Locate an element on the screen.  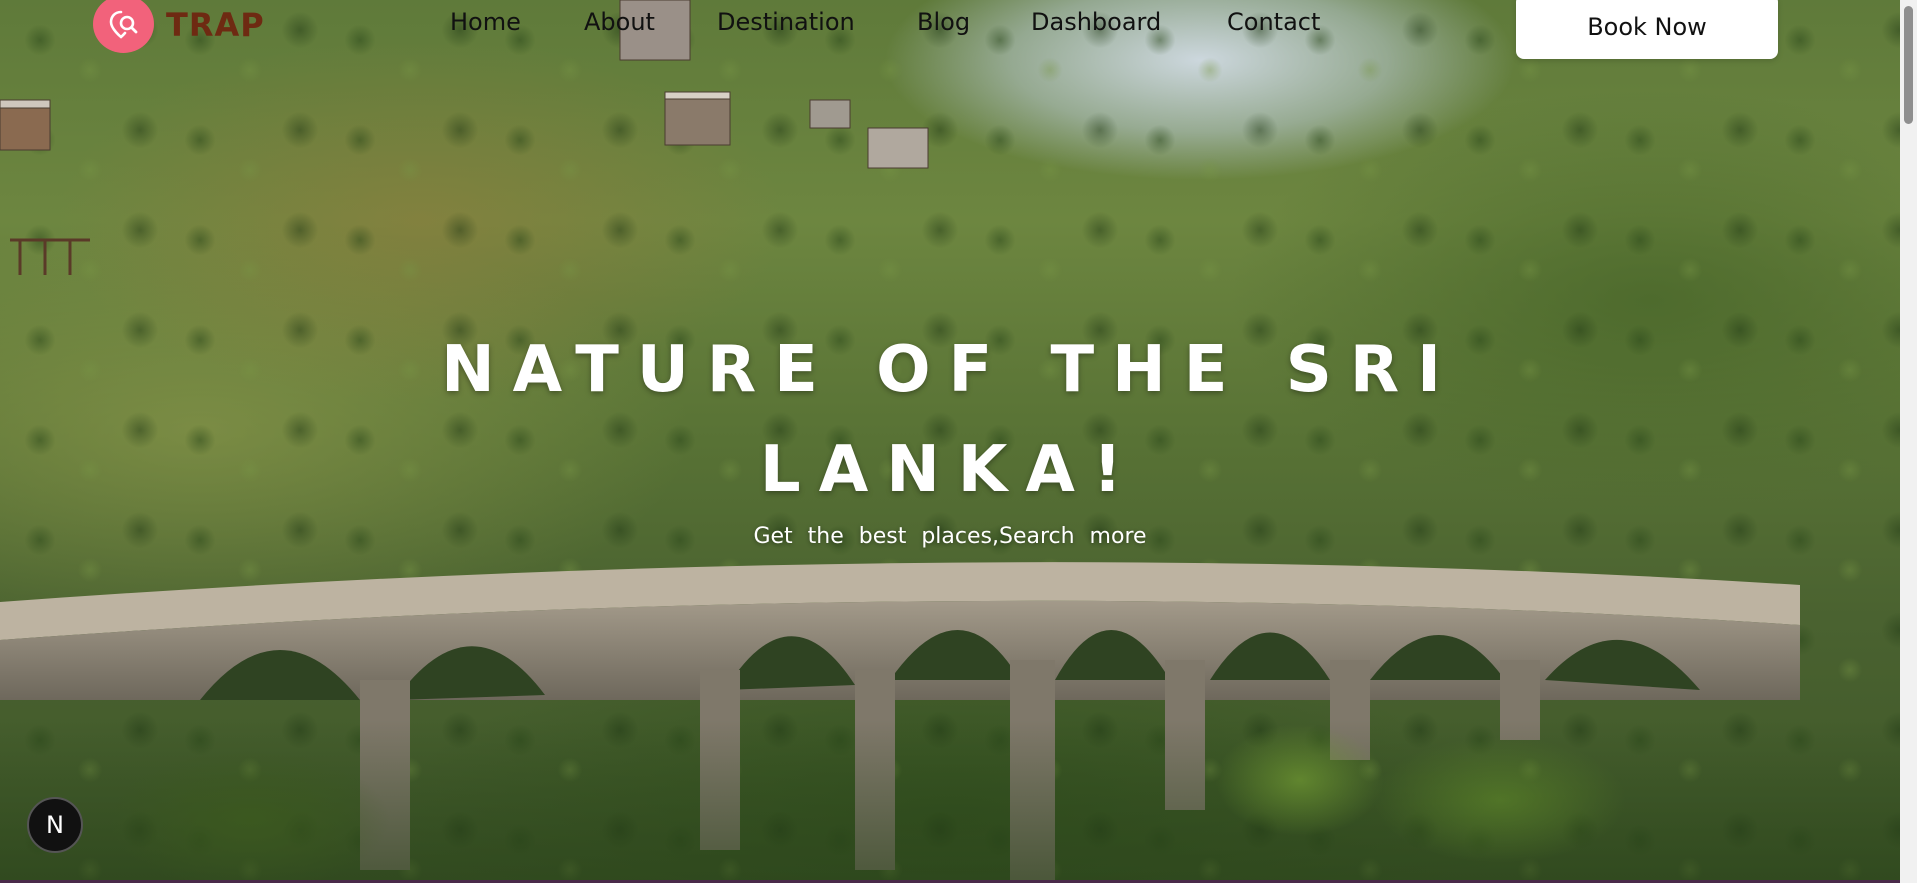
scrollbar-thumb is located at coordinates (1908, 65).